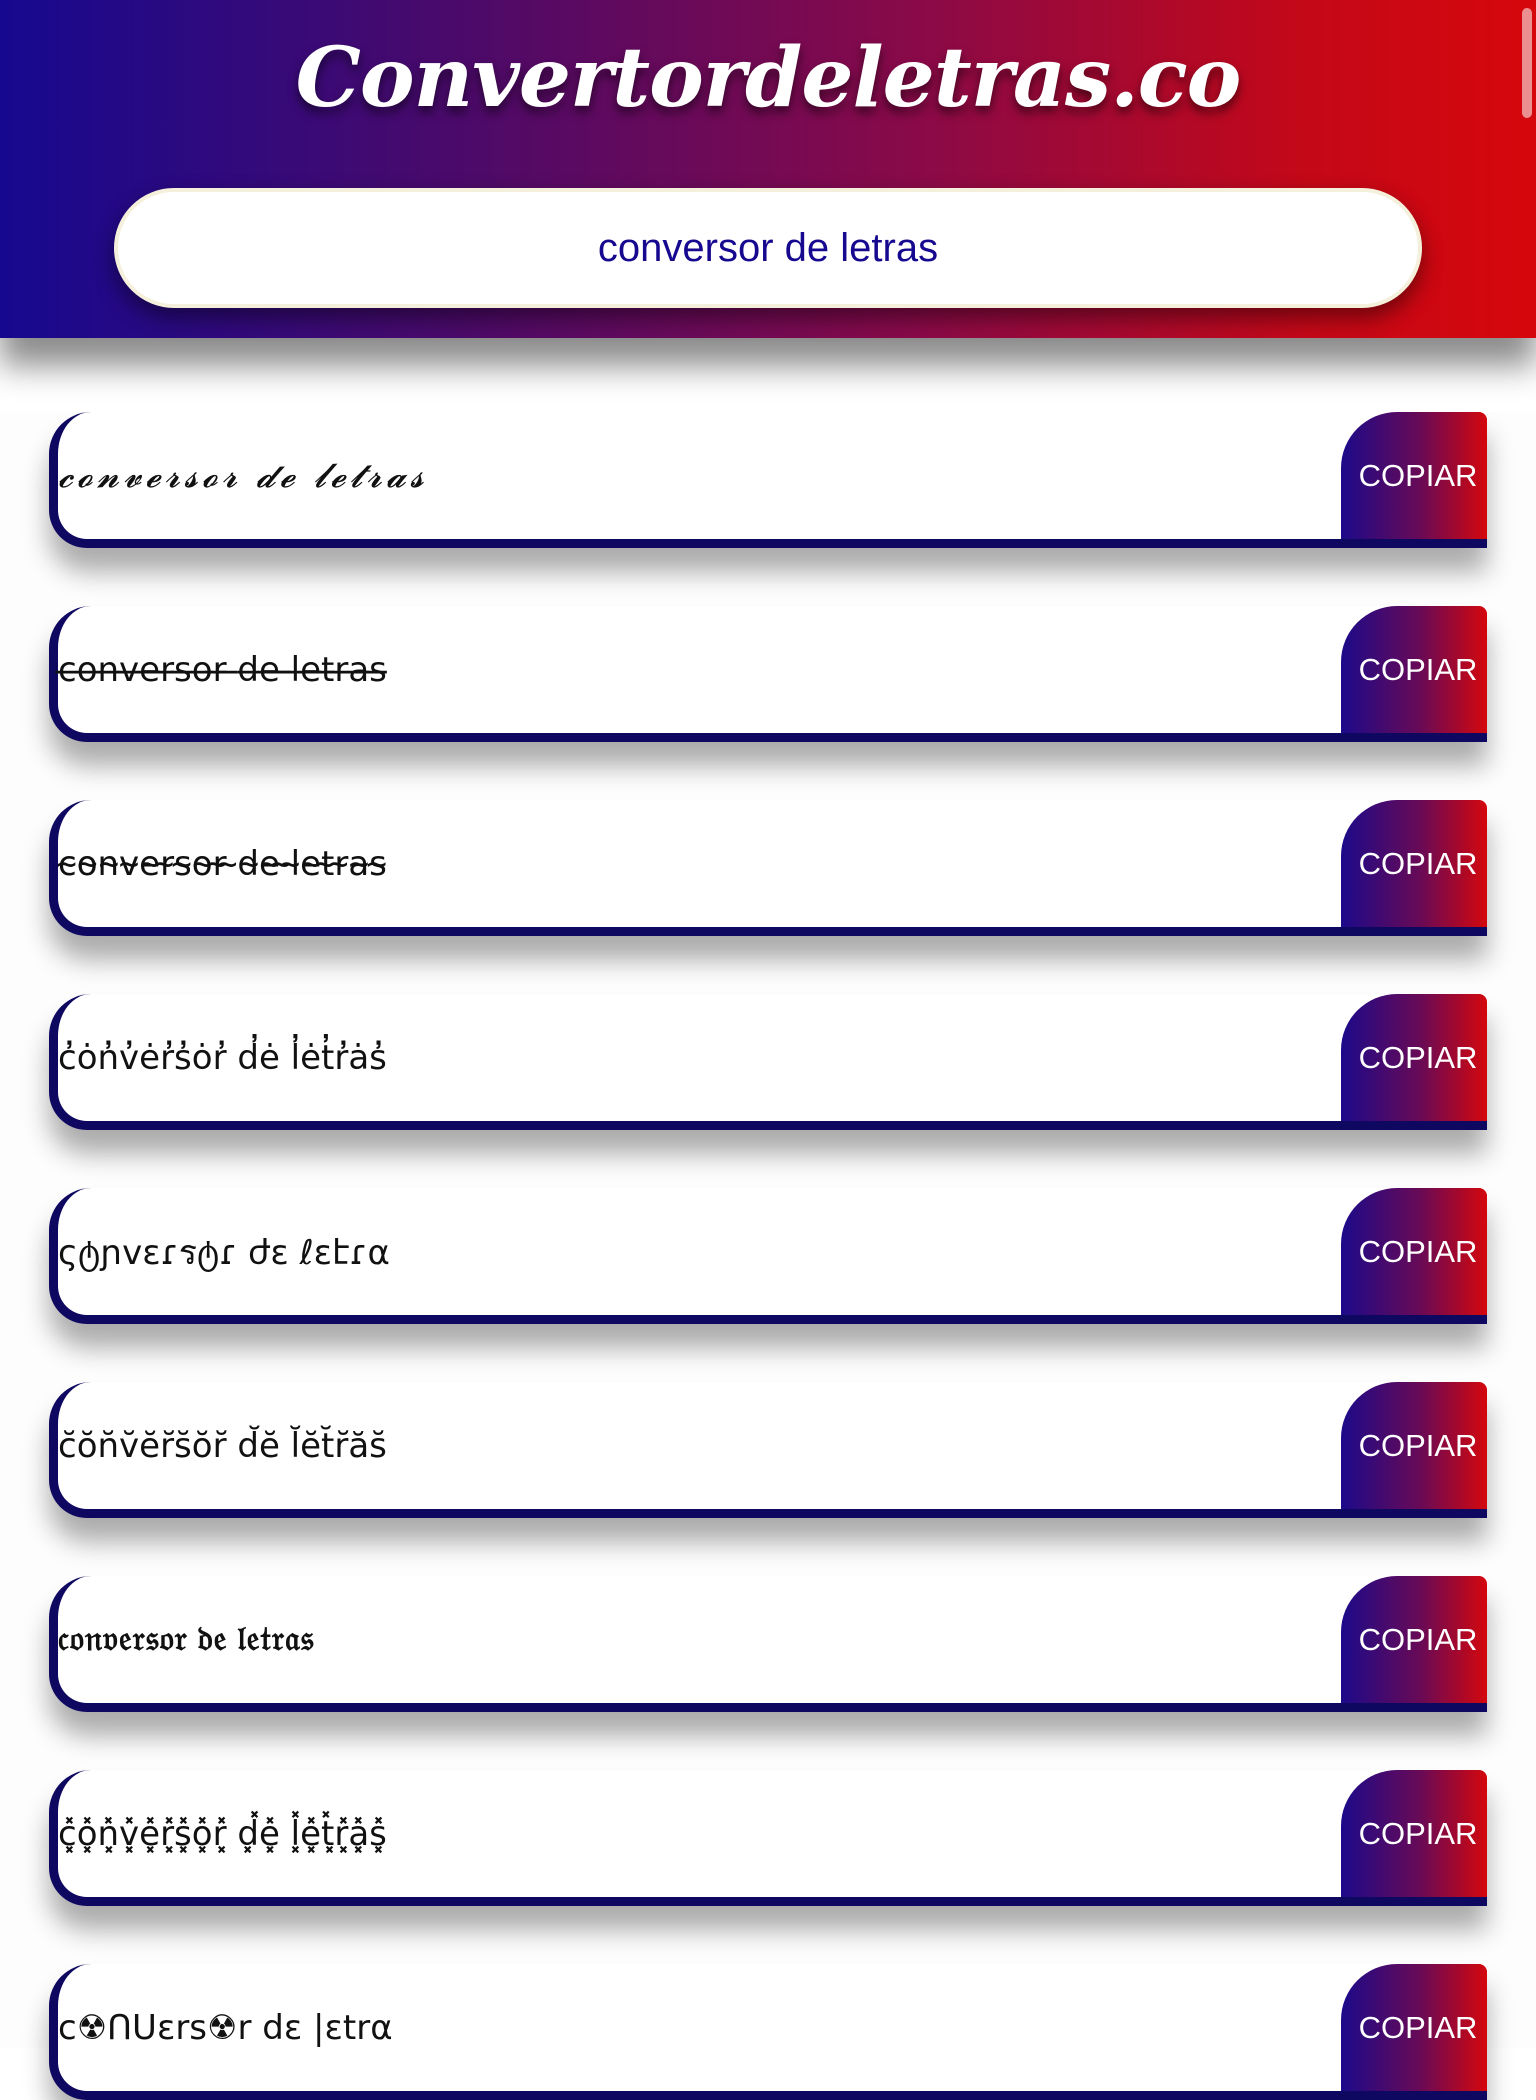 The width and height of the screenshot is (1536, 2100). I want to click on result-card: 𝔠𝔬𝔫𝔳𝔢𝔯𝔰𝔬𝔯 𝔡𝔢 𝔩𝔢𝔱𝔯𝔞𝔰 COPIAR, so click(768, 1644).